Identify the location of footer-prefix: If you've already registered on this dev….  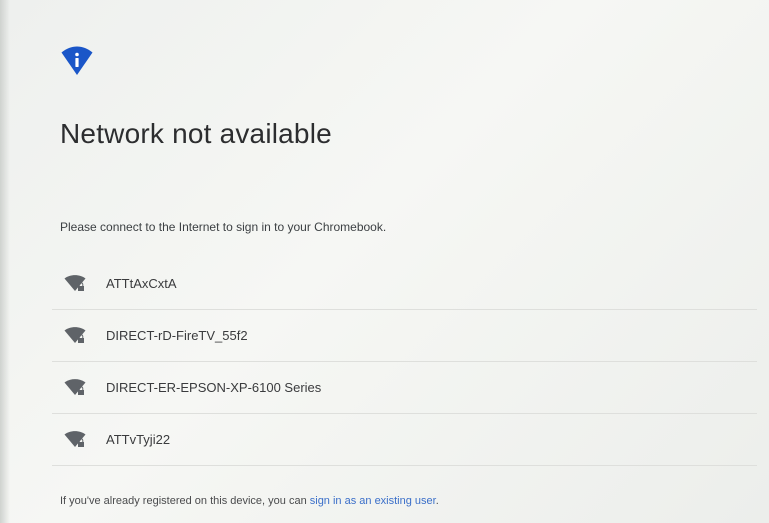
(185, 501).